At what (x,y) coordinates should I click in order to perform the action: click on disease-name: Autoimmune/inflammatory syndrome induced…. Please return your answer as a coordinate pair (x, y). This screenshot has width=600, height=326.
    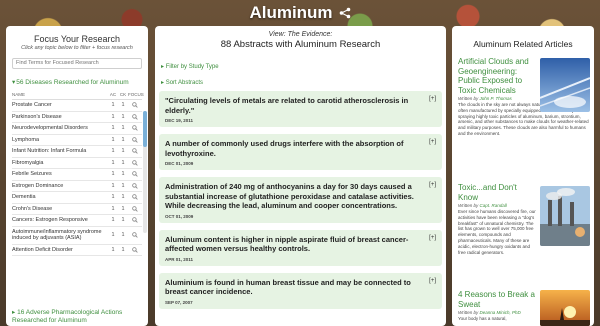
    Looking at the image, I should click on (60, 235).